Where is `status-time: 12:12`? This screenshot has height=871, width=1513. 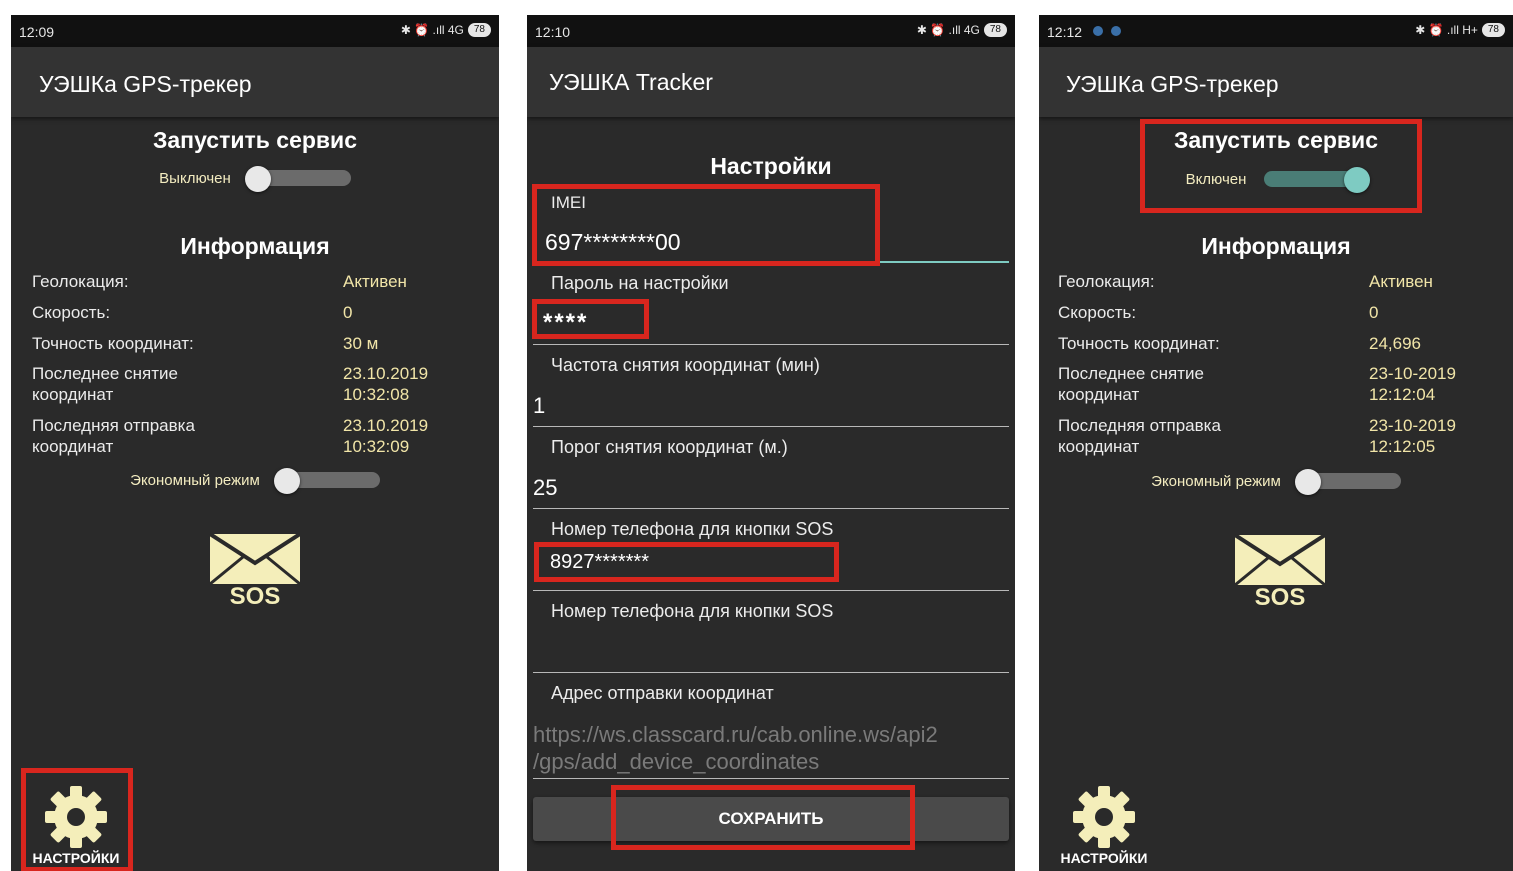 status-time: 12:12 is located at coordinates (1065, 32).